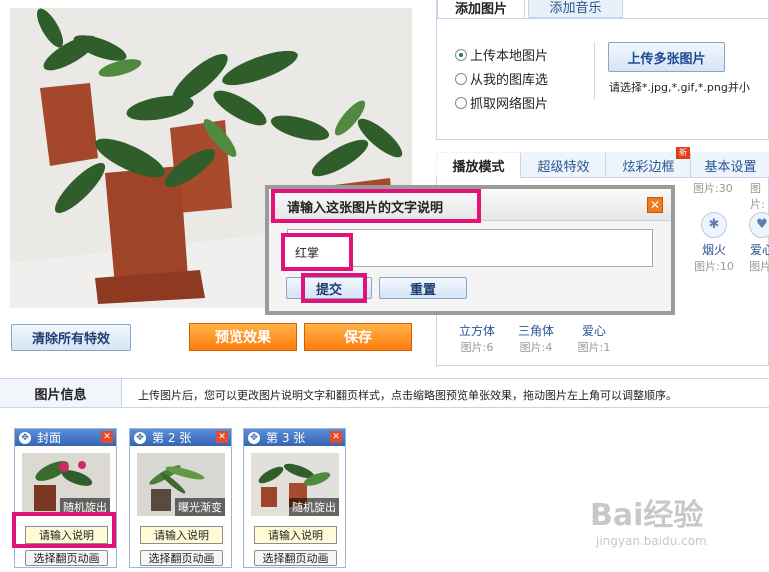 The height and width of the screenshot is (572, 769). Describe the element at coordinates (477, 347) in the screenshot. I see `effect-count: 图片:6` at that location.